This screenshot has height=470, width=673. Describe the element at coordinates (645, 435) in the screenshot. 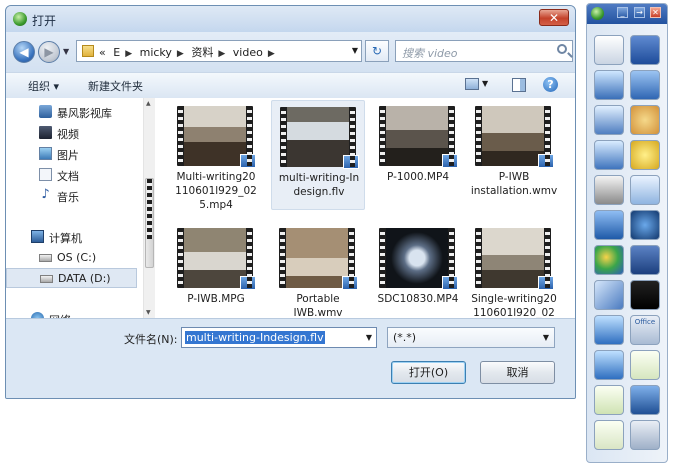

I see `save-icon` at that location.